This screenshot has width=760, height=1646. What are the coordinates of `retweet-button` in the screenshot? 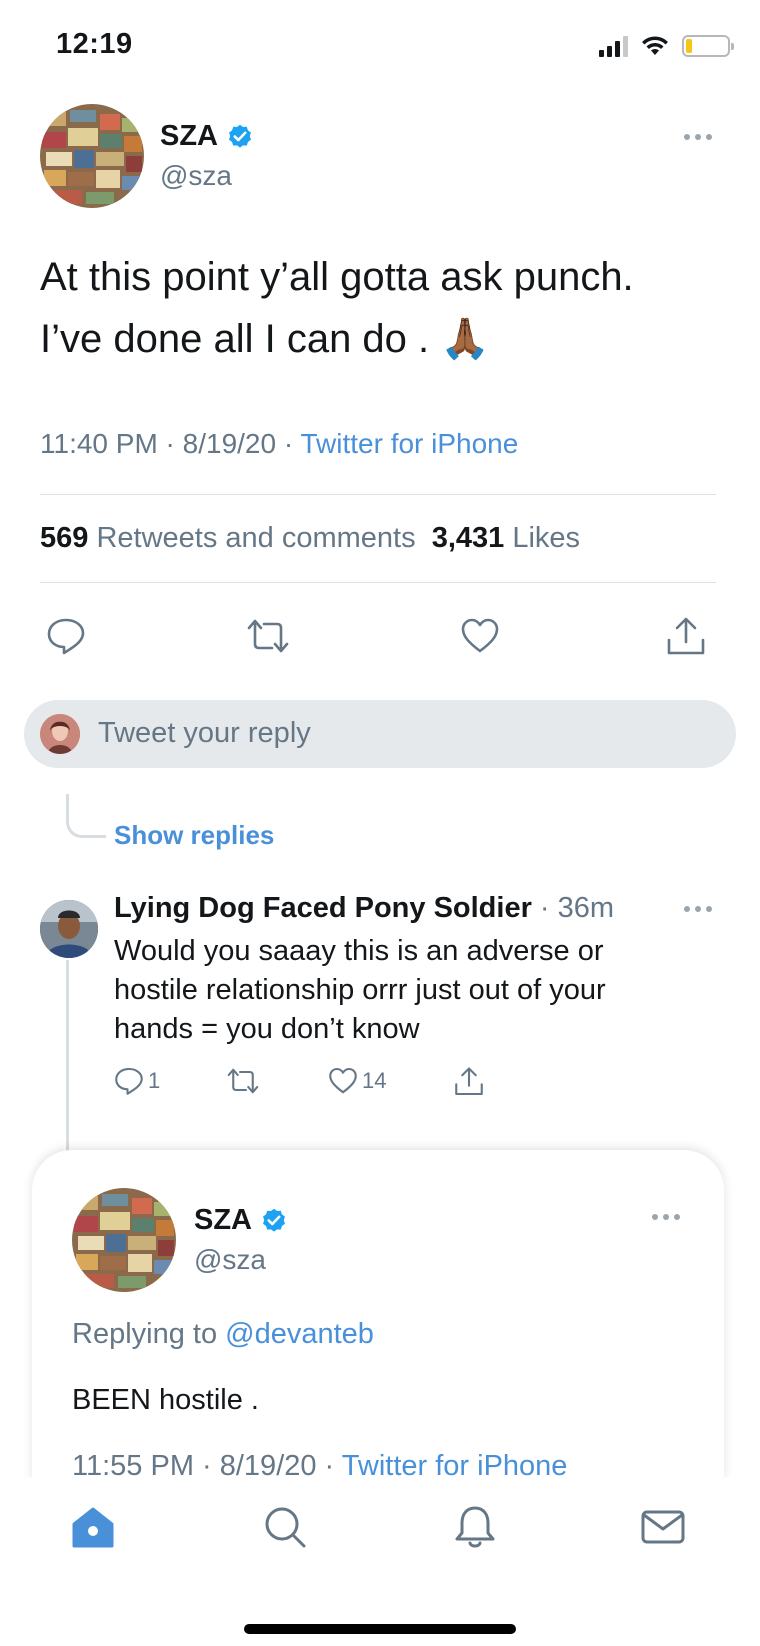 It's located at (243, 1081).